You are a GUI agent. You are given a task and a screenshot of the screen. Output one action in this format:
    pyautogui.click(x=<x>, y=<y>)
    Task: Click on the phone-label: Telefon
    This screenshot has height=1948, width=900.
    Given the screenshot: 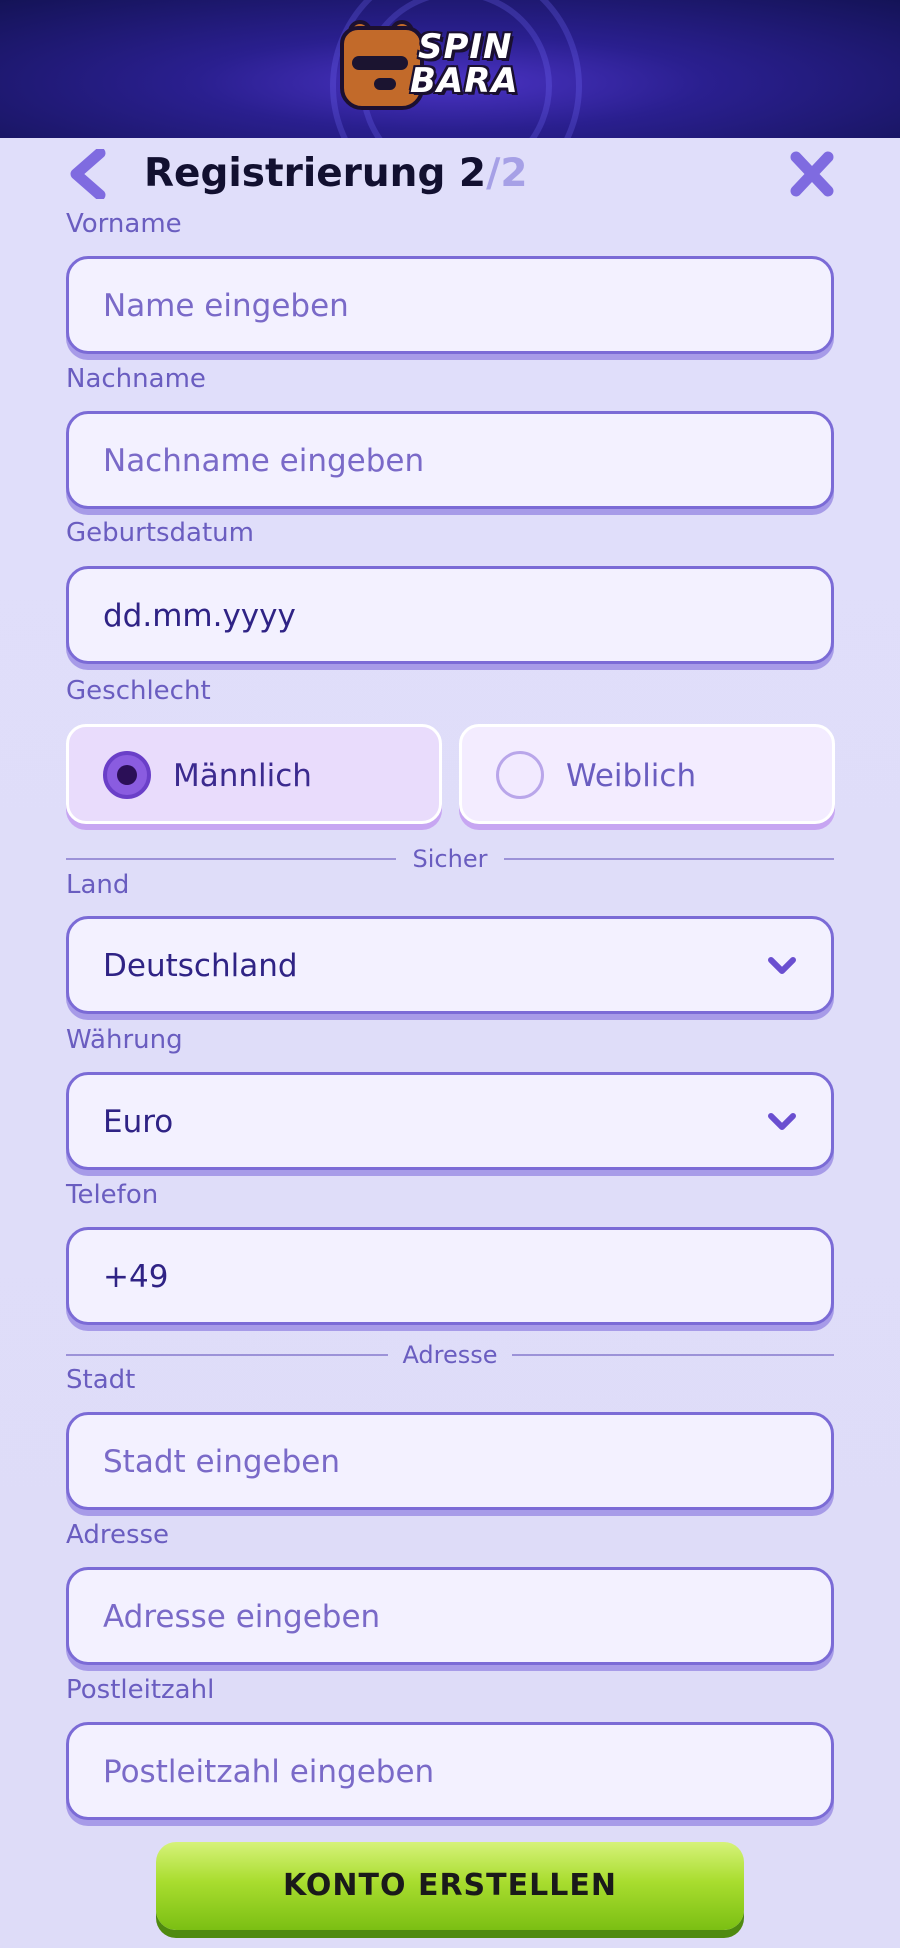 What is the action you would take?
    pyautogui.click(x=112, y=1195)
    